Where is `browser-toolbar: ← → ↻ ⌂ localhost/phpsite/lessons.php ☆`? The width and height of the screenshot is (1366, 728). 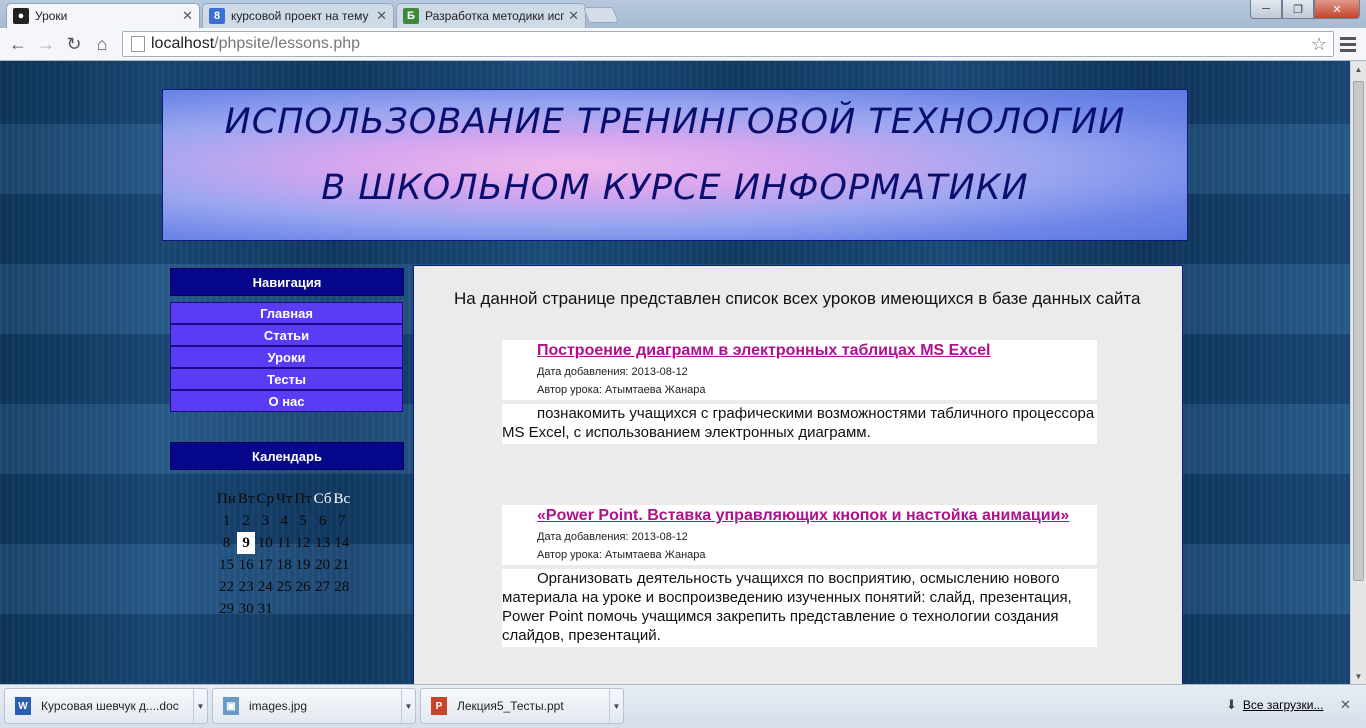 browser-toolbar: ← → ↻ ⌂ localhost/phpsite/lessons.php ☆ is located at coordinates (683, 44).